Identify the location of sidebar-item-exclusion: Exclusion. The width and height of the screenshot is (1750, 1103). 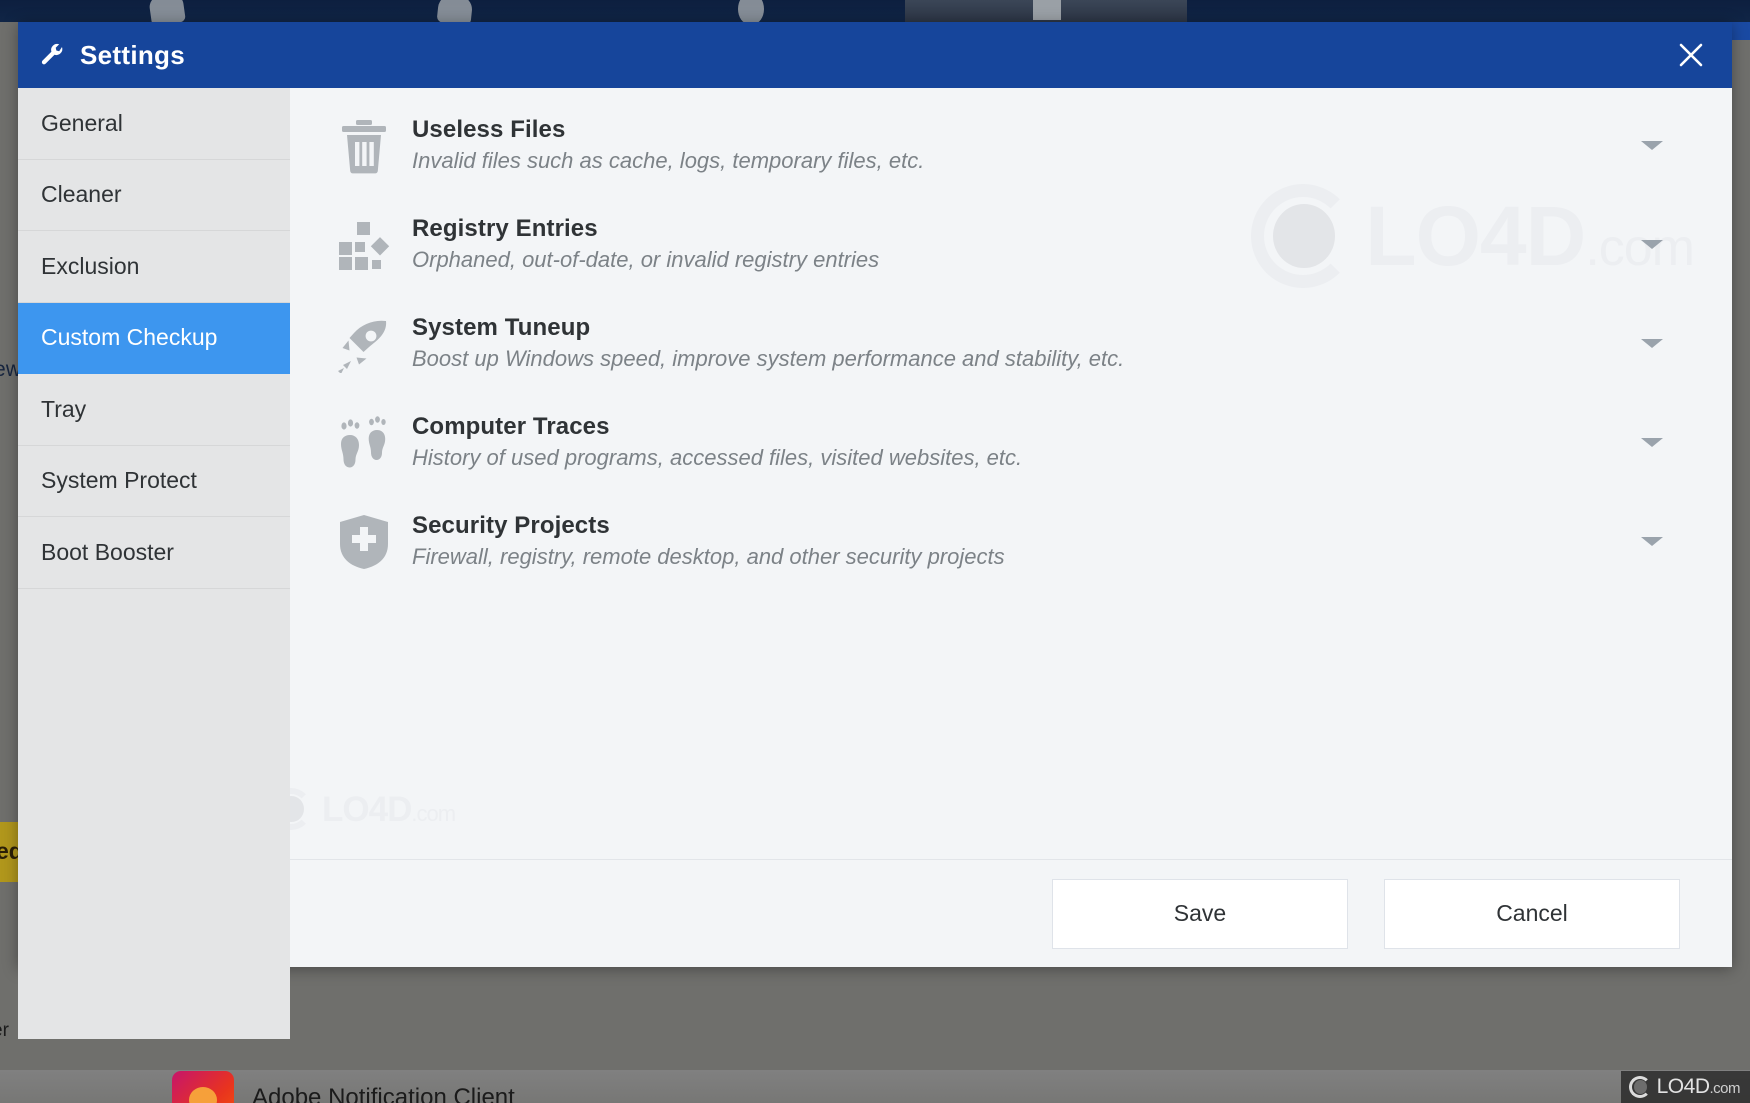
(154, 267).